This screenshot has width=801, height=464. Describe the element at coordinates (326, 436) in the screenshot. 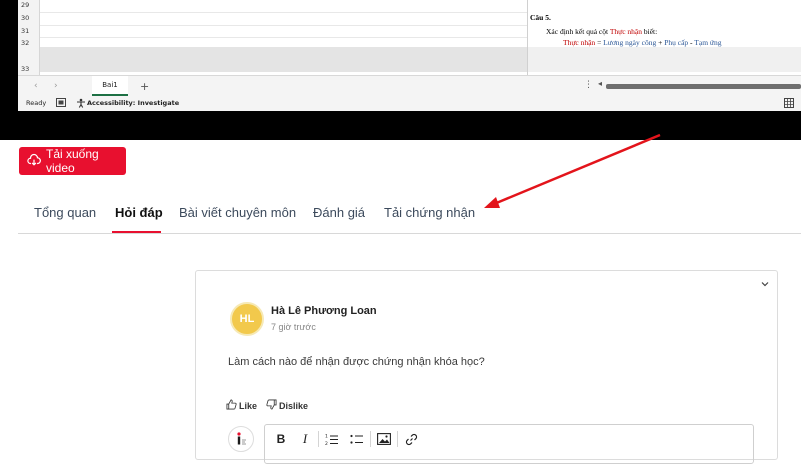

I see `svg-text: 1` at that location.